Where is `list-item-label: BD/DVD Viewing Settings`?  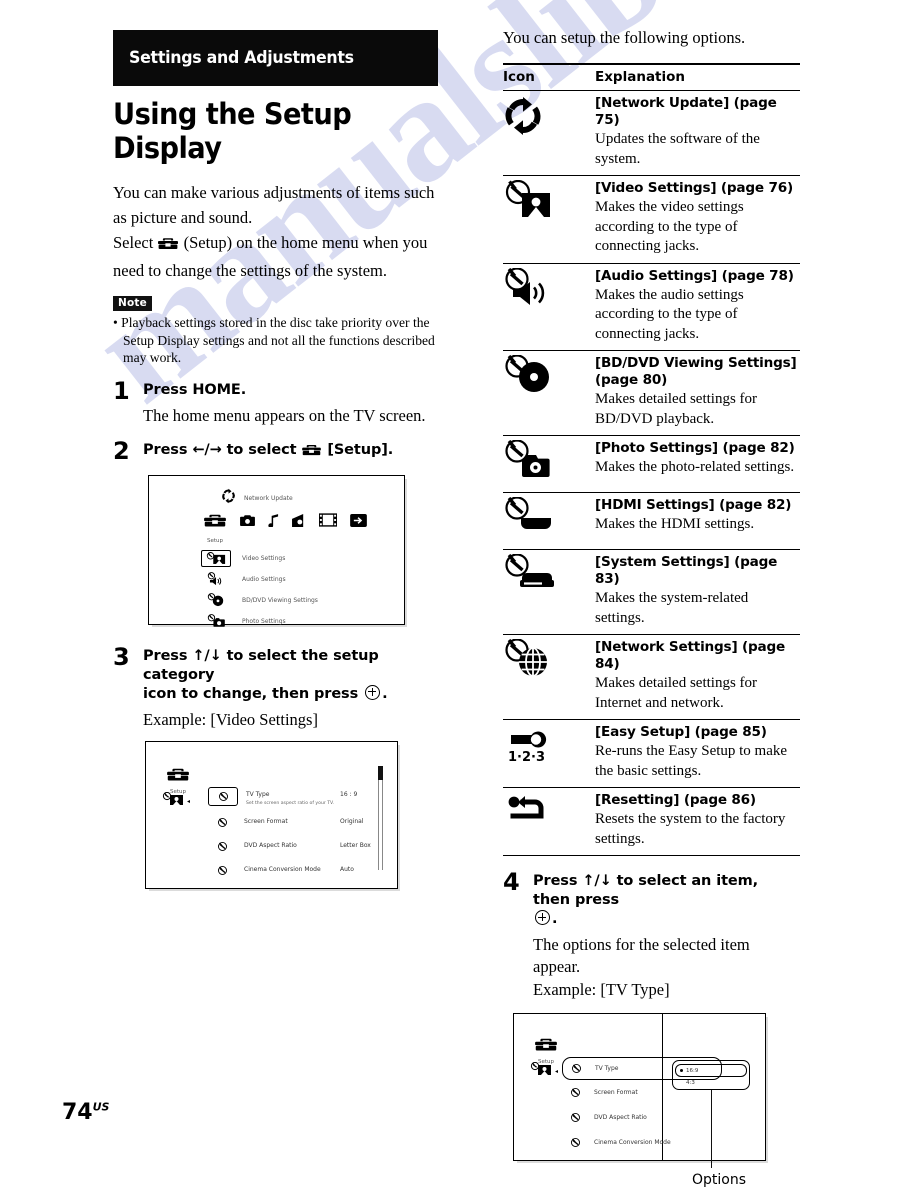
list-item-label: BD/DVD Viewing Settings is located at coordinates (280, 600).